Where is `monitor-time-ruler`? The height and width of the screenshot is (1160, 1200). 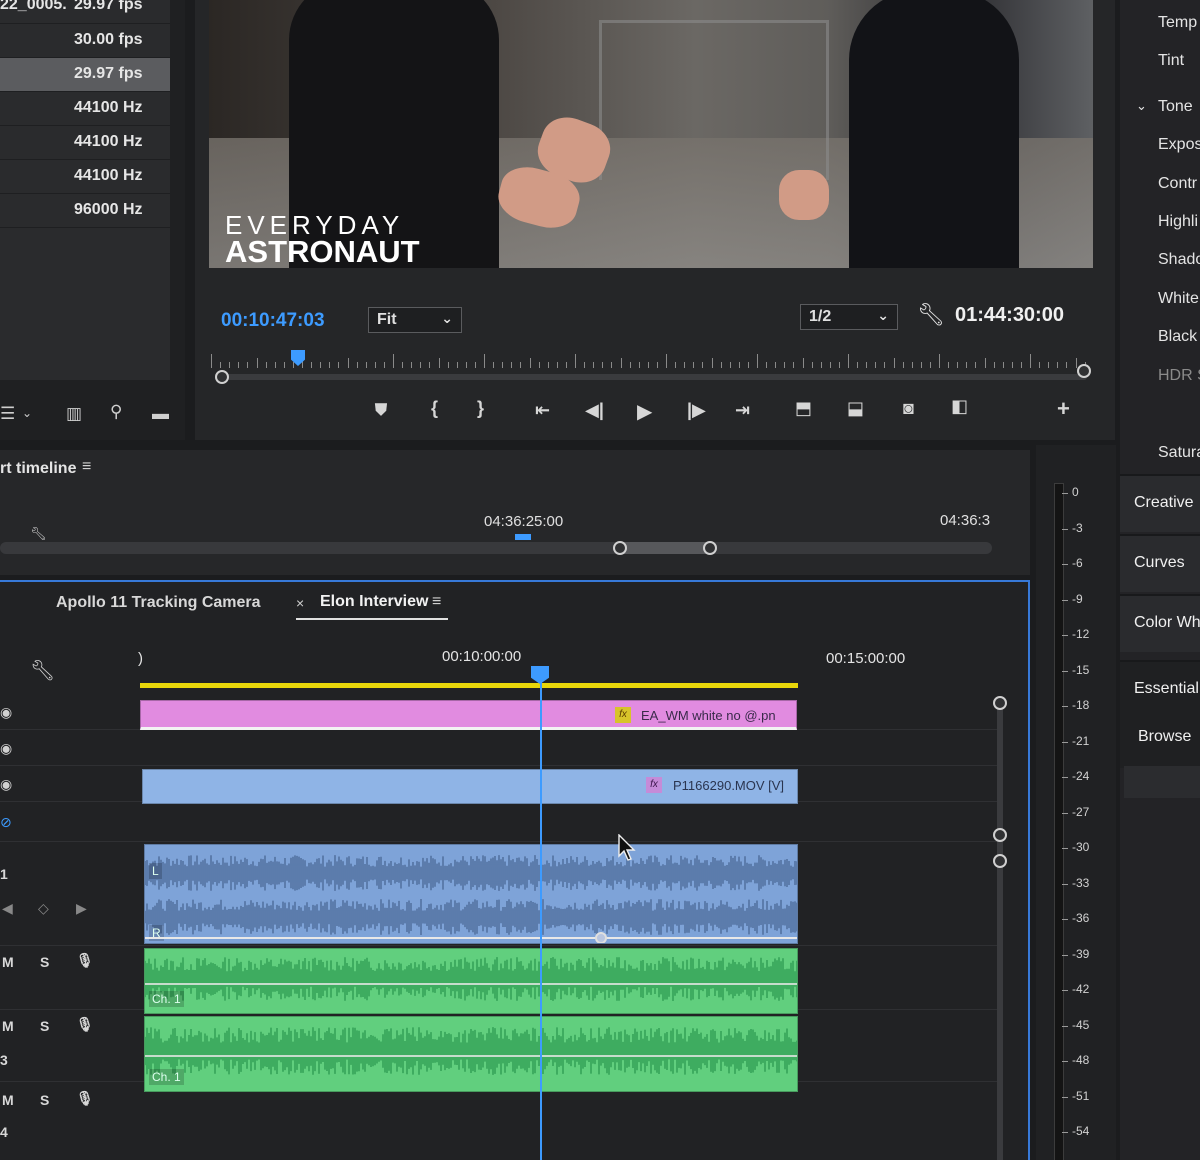
monitor-time-ruler is located at coordinates (649, 357).